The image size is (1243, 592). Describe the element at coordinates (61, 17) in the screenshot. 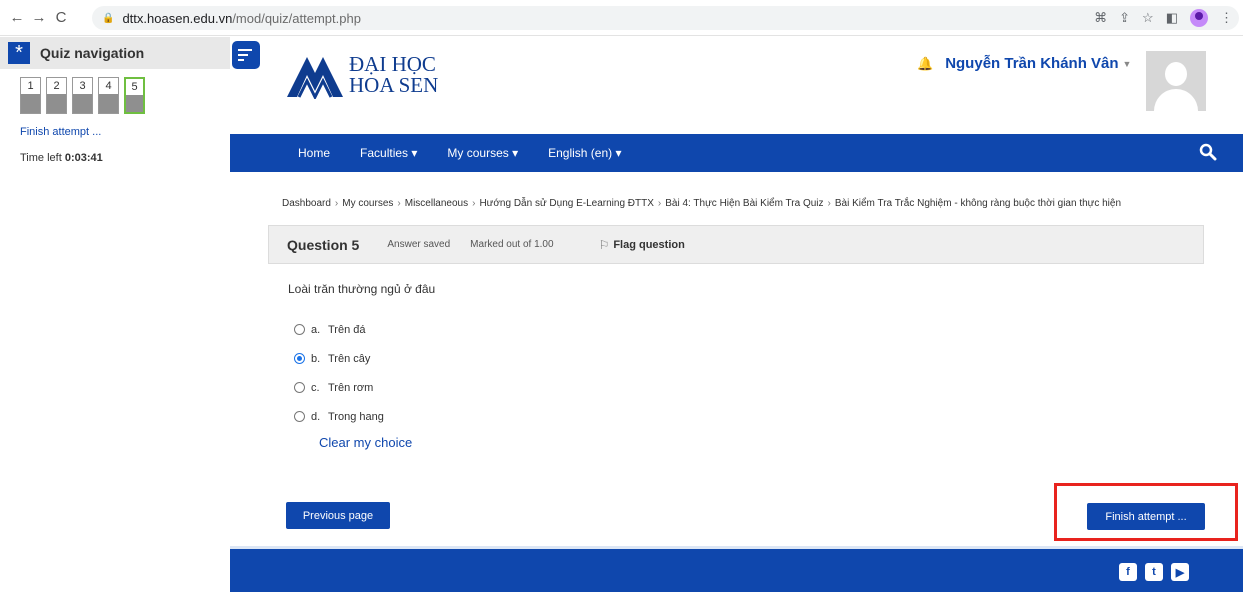

I see `reload-icon: C` at that location.